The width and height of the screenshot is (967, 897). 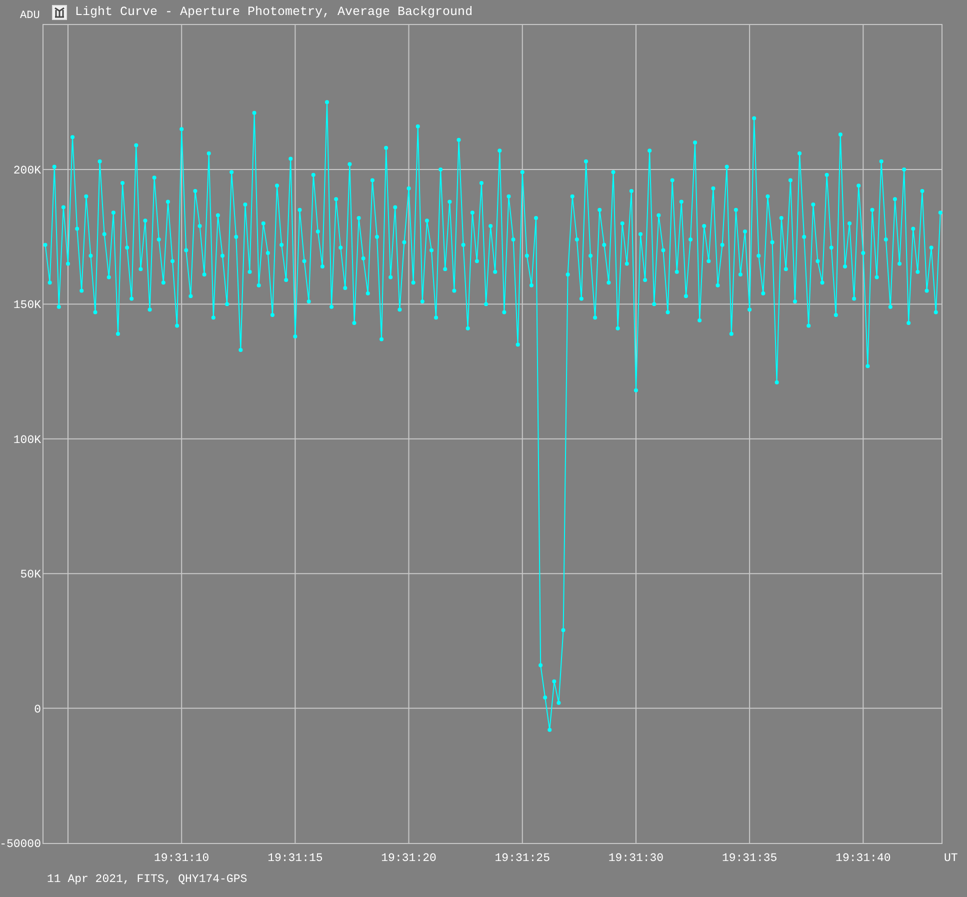 What do you see at coordinates (408, 858) in the screenshot?
I see `x-axis-label: 19:31:20` at bounding box center [408, 858].